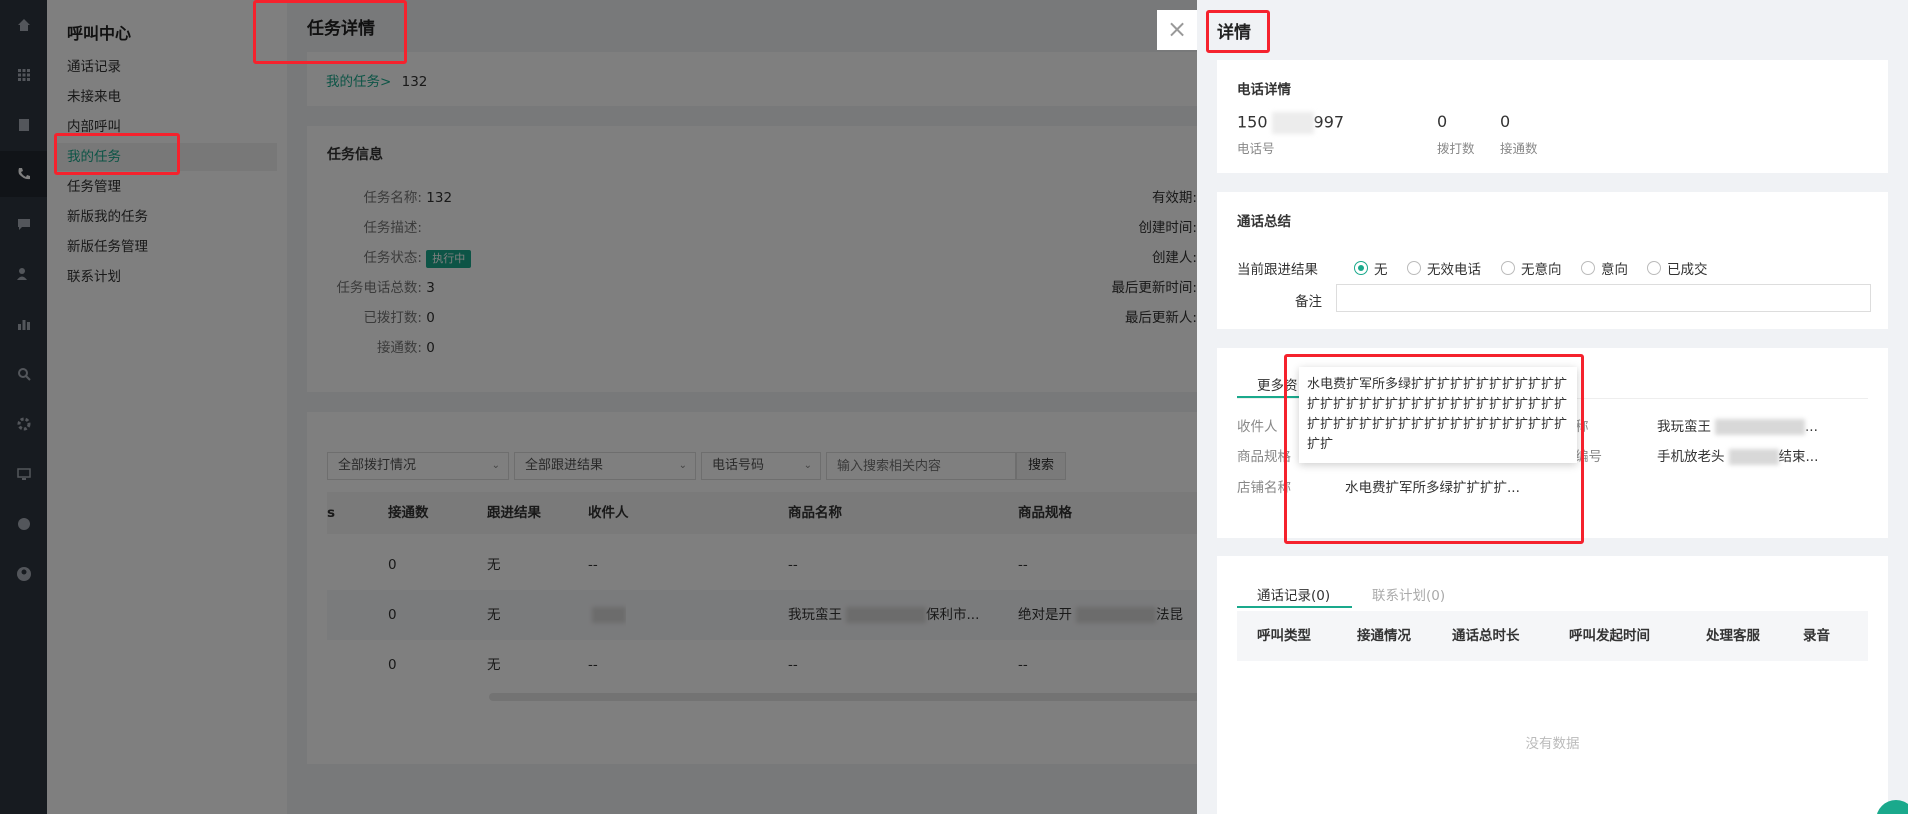  What do you see at coordinates (1552, 636) in the screenshot?
I see `records-table-header: 呼叫类型 接通情况 通话总时长 呼叫发起时间 处理客服 录音` at bounding box center [1552, 636].